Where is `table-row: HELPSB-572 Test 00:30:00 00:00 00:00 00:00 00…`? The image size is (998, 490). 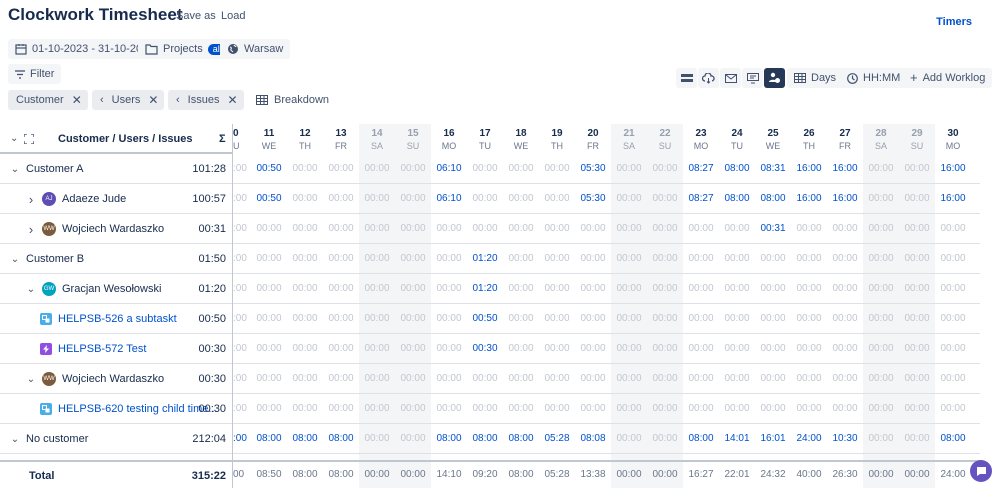
table-row: HELPSB-572 Test 00:30:00 00:00 00:00 00:00 00… is located at coordinates (490, 349).